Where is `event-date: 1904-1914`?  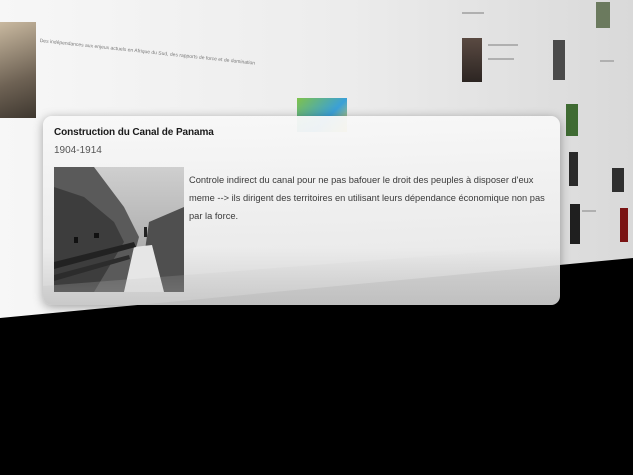
event-date: 1904-1914 is located at coordinates (78, 150).